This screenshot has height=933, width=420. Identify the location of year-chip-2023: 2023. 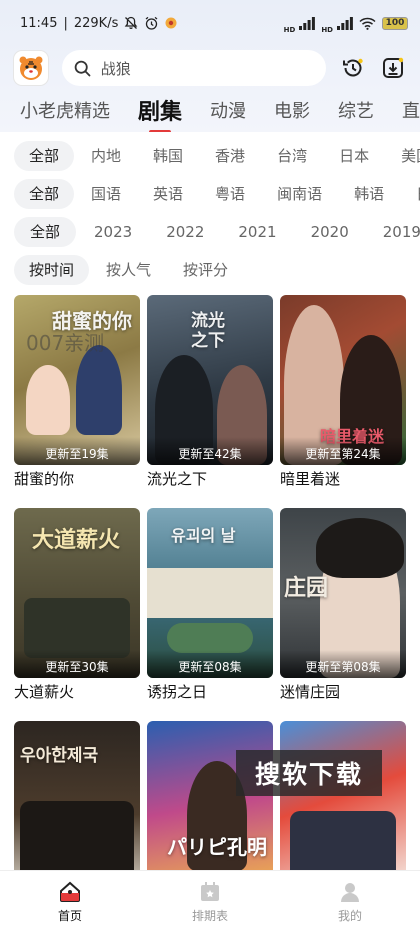
(113, 232).